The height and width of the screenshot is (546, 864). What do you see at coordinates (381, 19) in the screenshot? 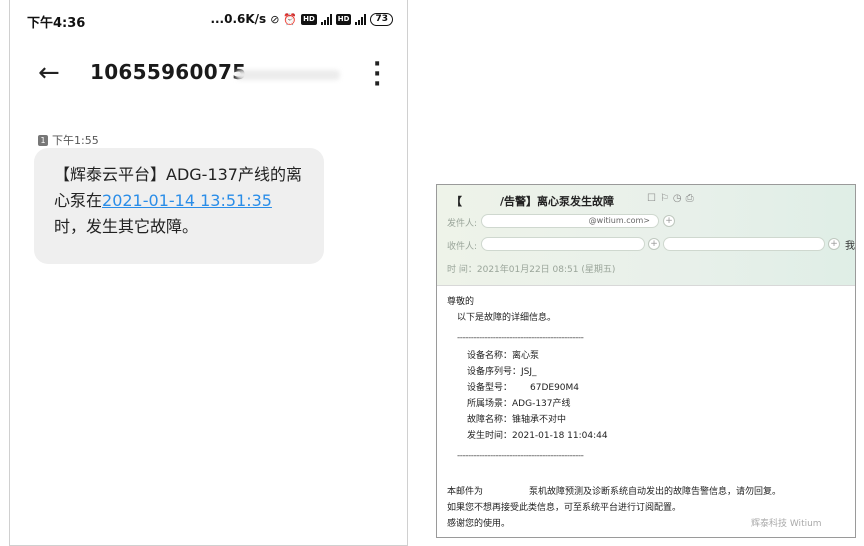
I see `battery-icon: 73` at bounding box center [381, 19].